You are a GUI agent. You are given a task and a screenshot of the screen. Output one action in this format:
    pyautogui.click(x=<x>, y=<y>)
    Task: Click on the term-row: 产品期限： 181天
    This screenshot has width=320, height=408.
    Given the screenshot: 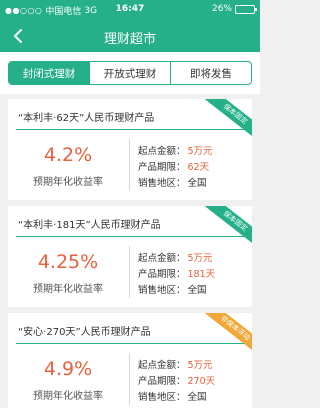 What is the action you would take?
    pyautogui.click(x=176, y=273)
    